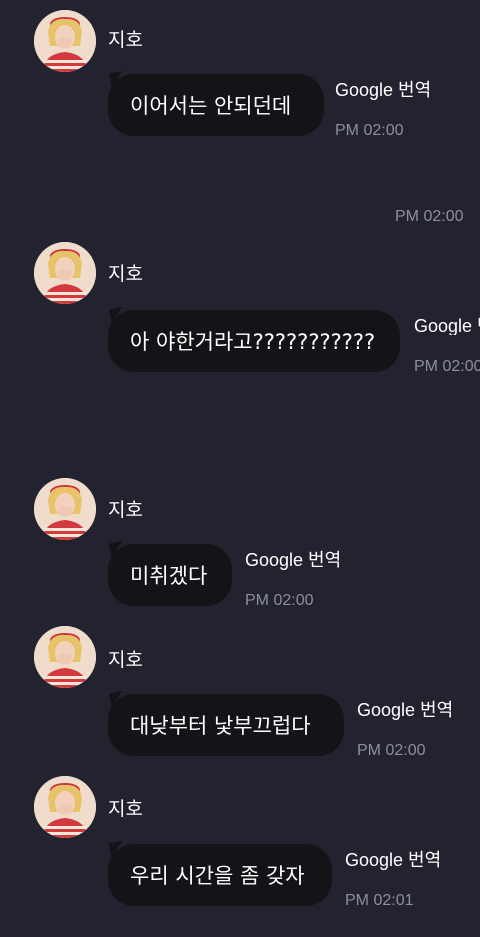  Describe the element at coordinates (254, 341) in the screenshot. I see `message-bubble: 아 야한거라고???????????` at that location.